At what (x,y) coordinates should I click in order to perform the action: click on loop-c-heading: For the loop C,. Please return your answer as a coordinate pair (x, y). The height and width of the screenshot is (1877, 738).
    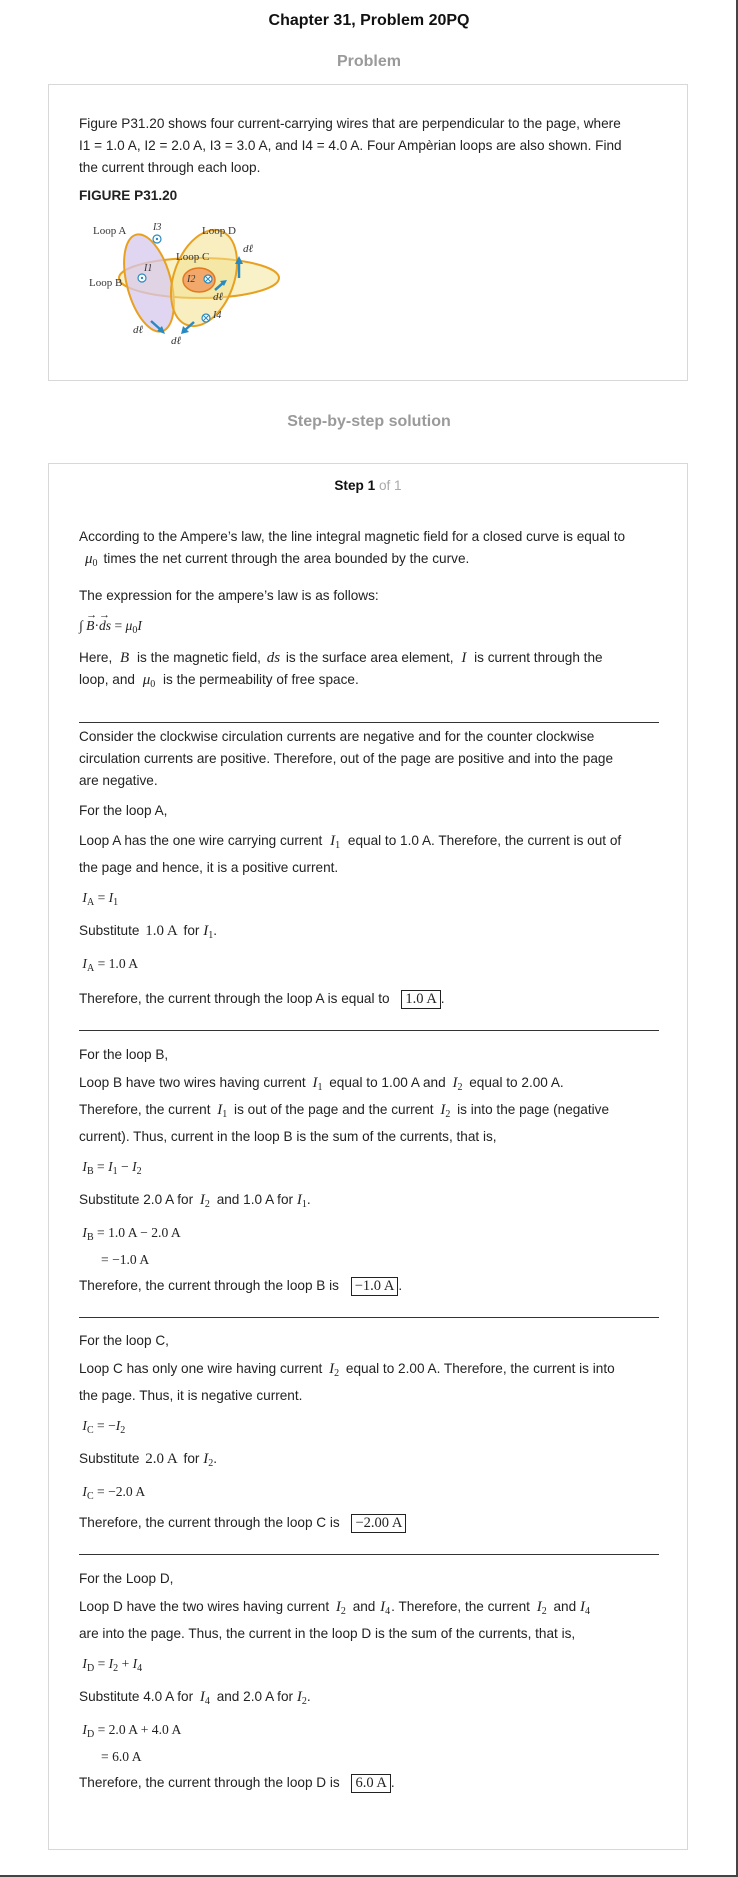
    Looking at the image, I should click on (124, 1340).